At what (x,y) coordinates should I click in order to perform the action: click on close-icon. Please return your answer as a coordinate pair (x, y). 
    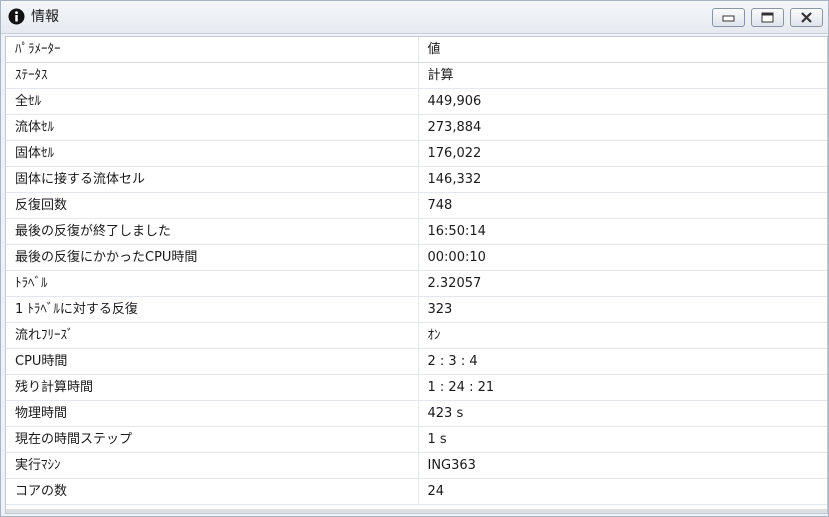
    Looking at the image, I should click on (806, 17).